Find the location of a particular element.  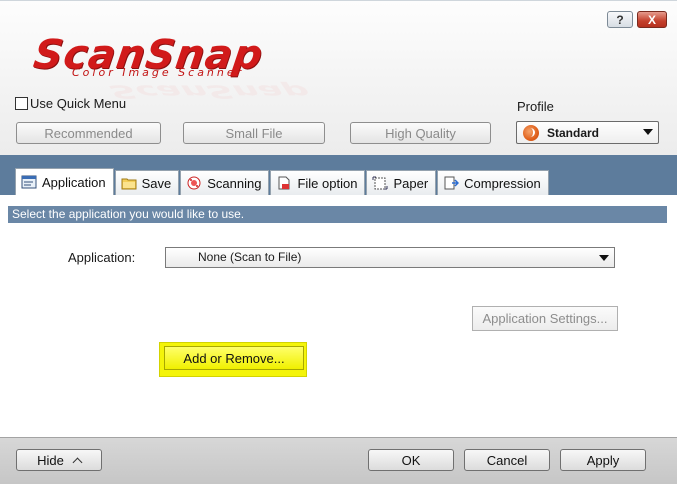

small-file-button: Small File is located at coordinates (254, 133).